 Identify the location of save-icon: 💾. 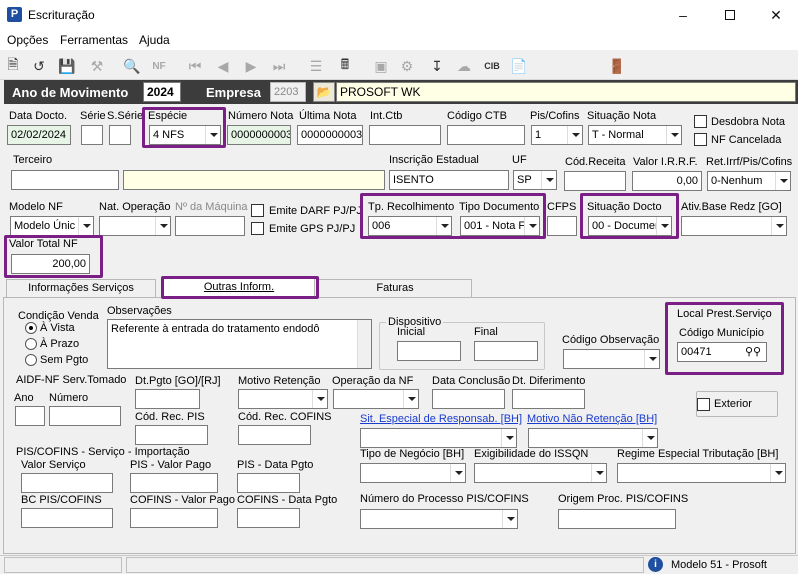
(67, 66).